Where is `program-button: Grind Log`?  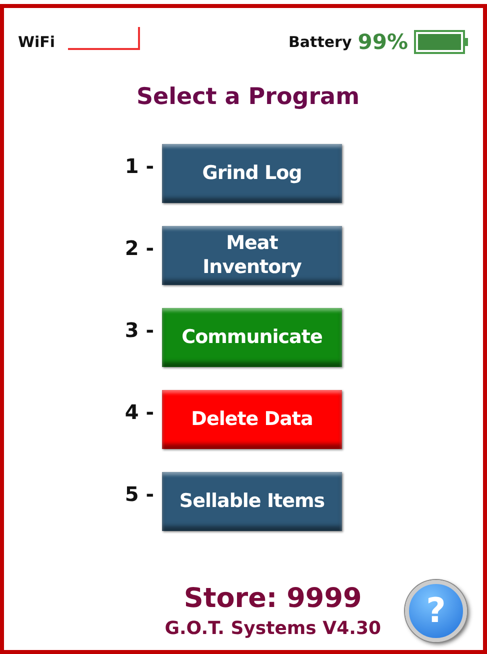
program-button: Grind Log is located at coordinates (252, 173).